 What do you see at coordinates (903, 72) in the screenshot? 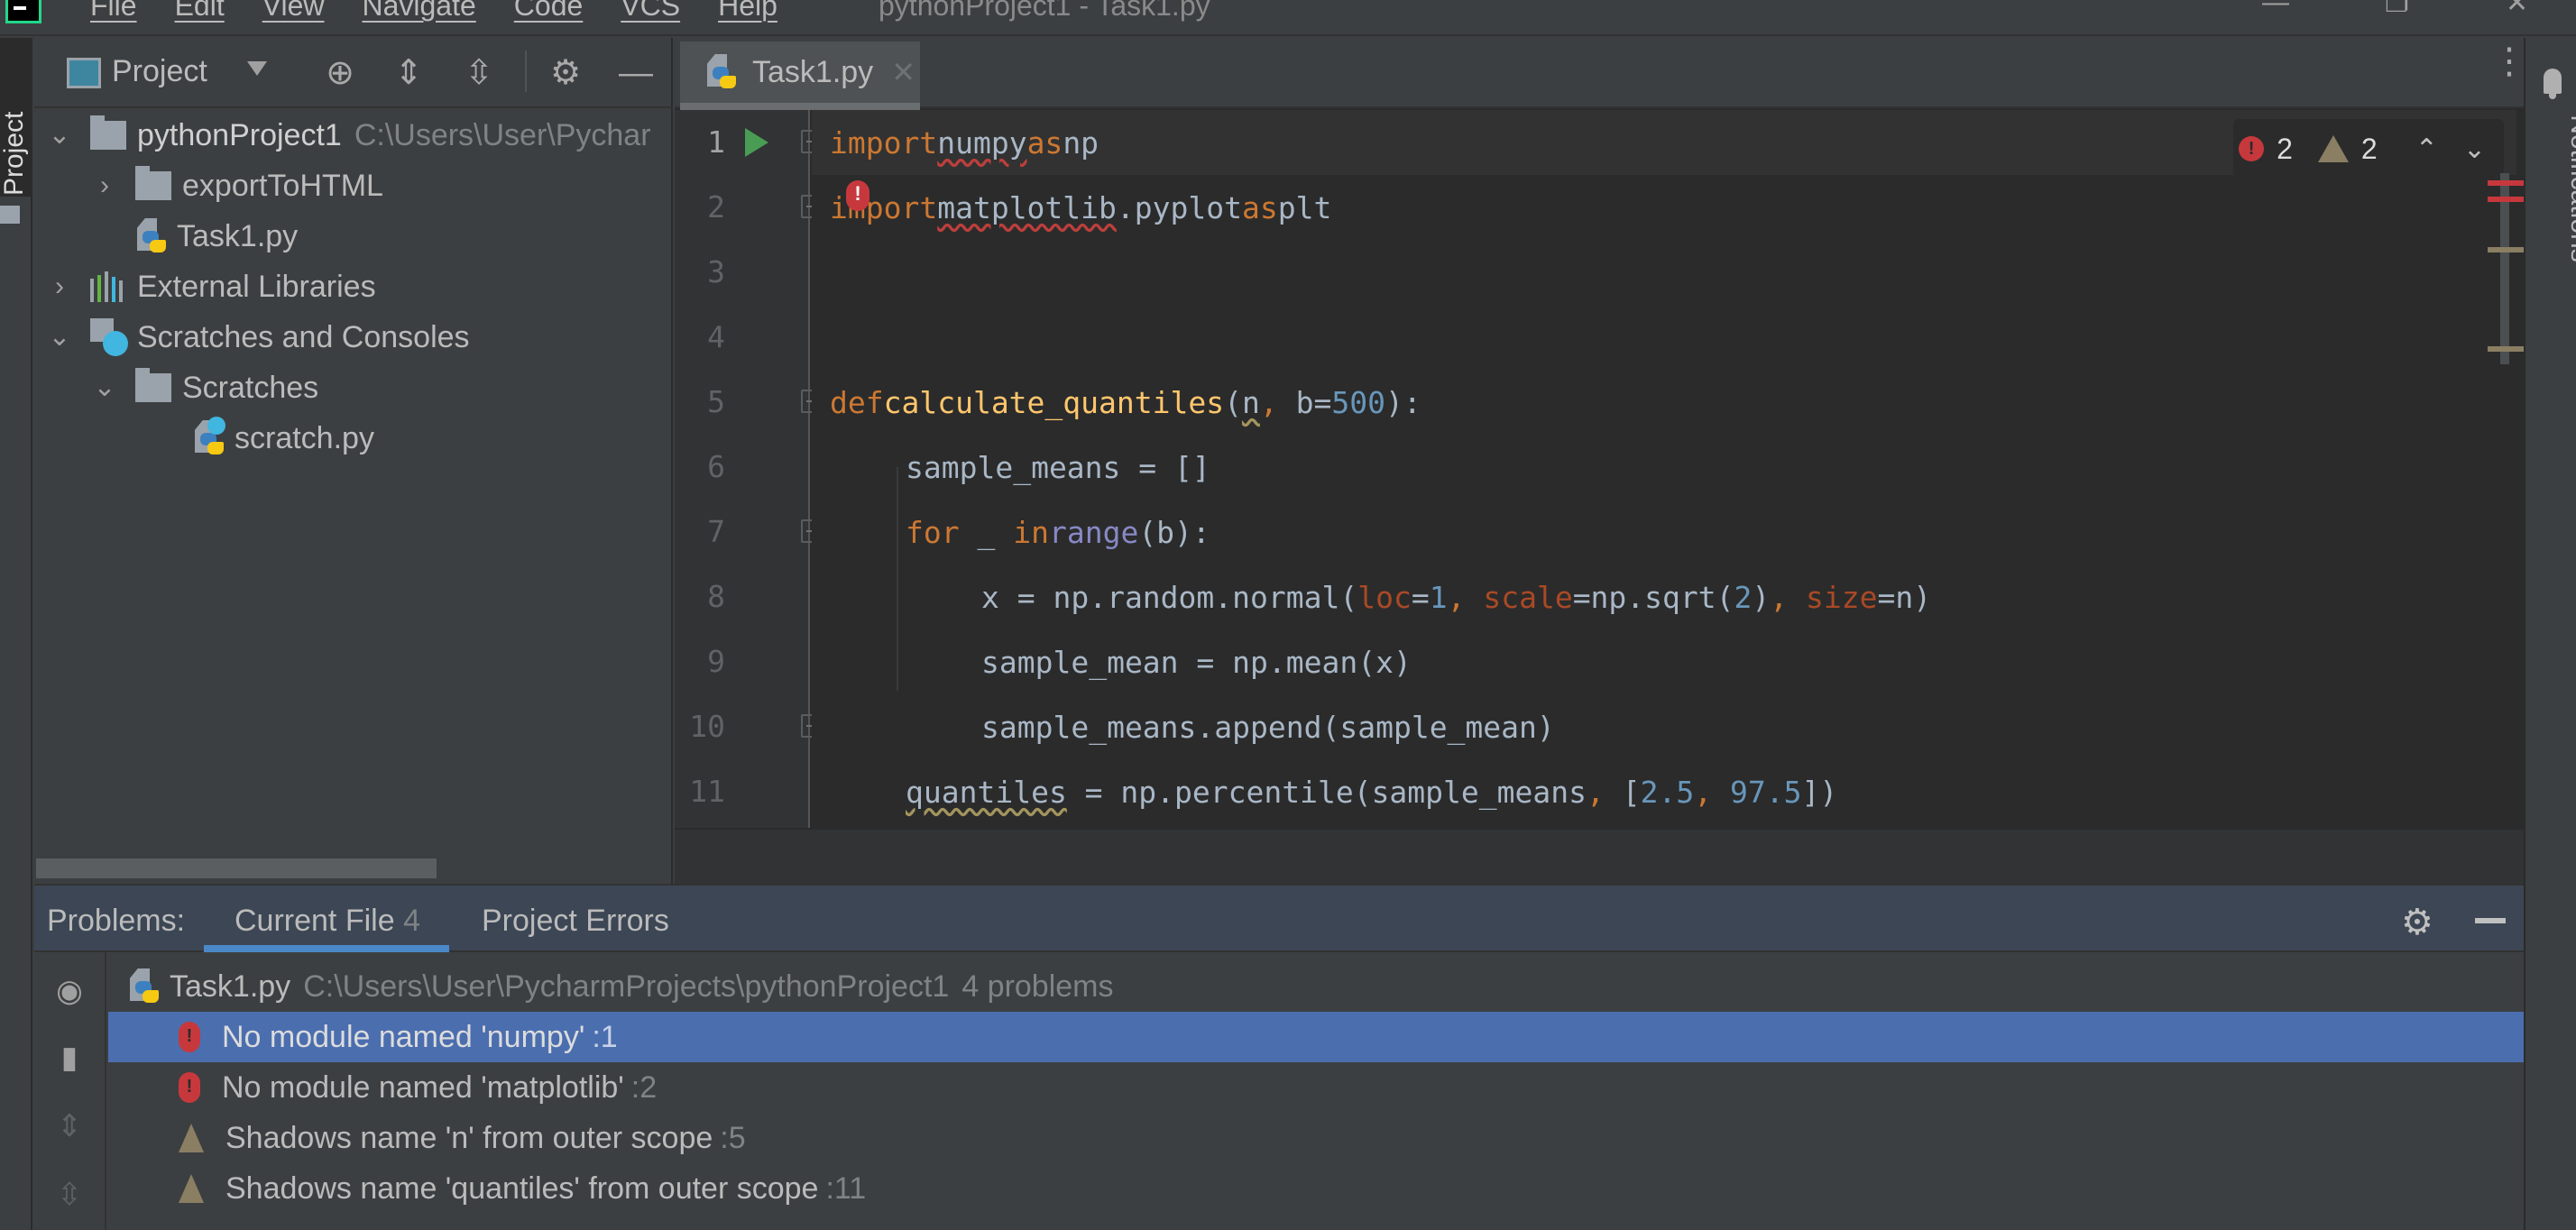
I see `close-tab-icon: ✕` at bounding box center [903, 72].